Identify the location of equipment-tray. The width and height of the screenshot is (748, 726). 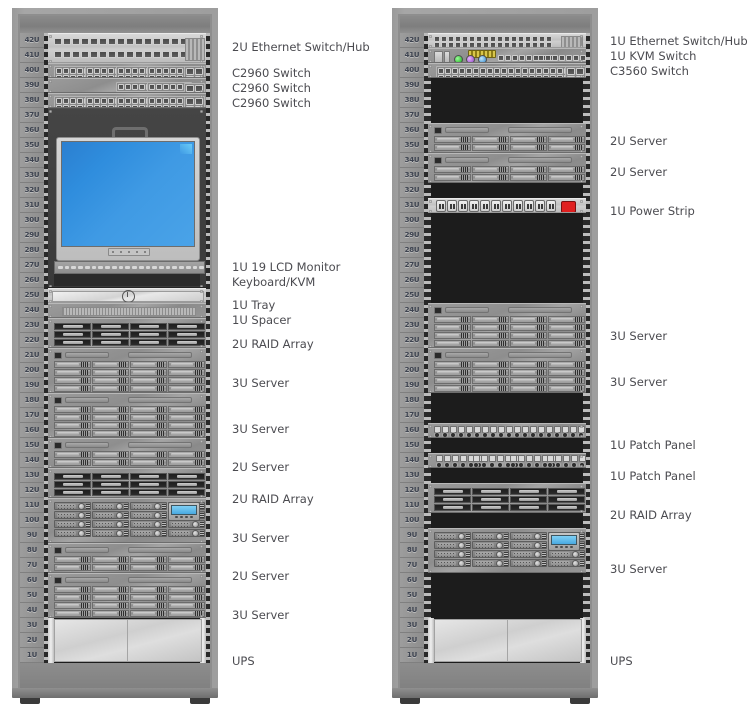
(127, 295).